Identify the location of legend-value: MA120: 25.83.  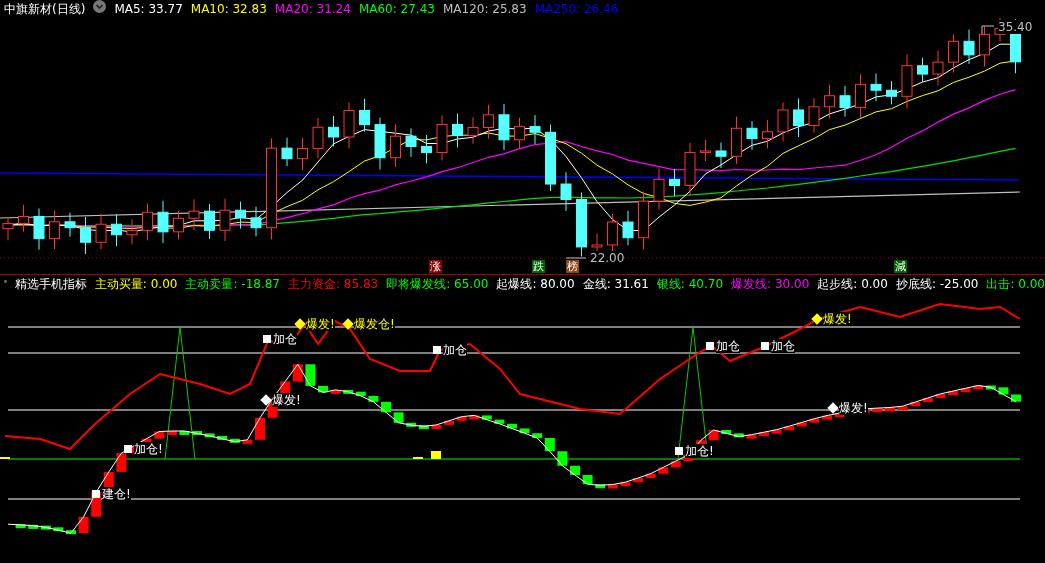
(484, 9).